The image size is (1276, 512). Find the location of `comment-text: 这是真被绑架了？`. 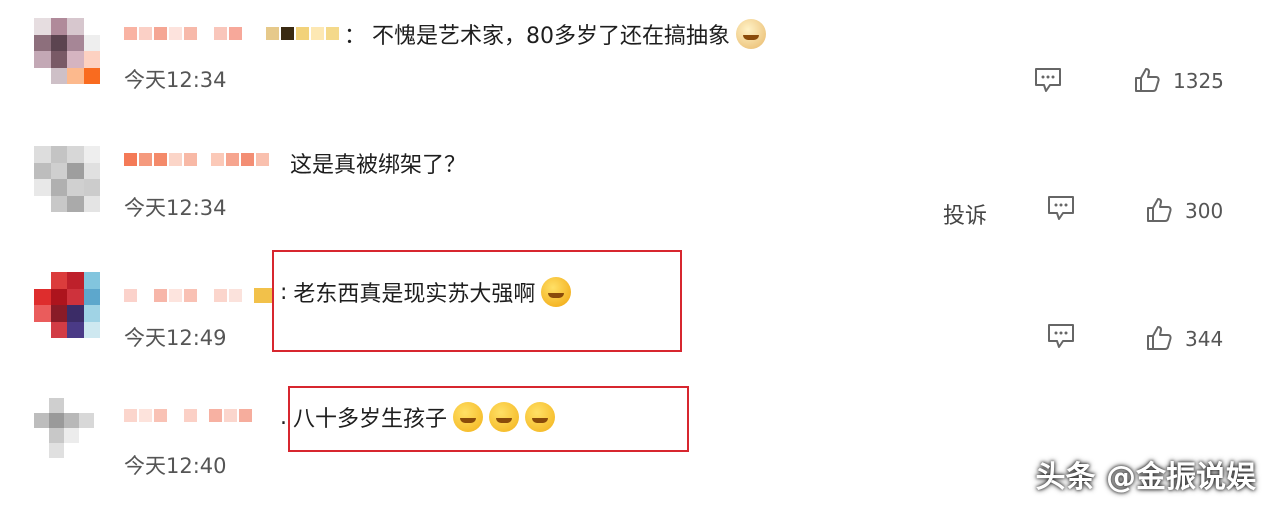

comment-text: 这是真被绑架了？ is located at coordinates (378, 163).